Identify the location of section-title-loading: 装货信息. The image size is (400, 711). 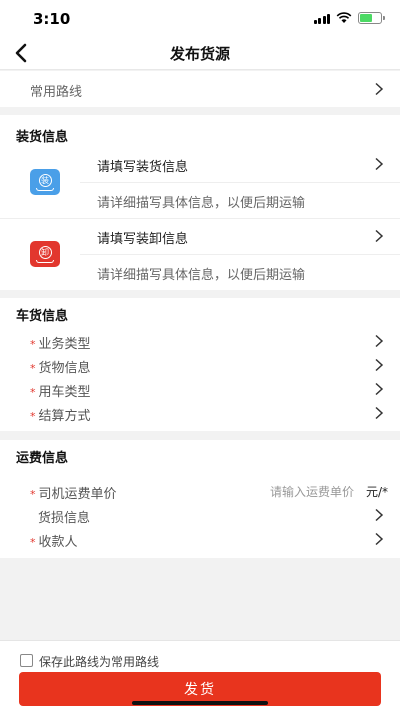
(42, 137).